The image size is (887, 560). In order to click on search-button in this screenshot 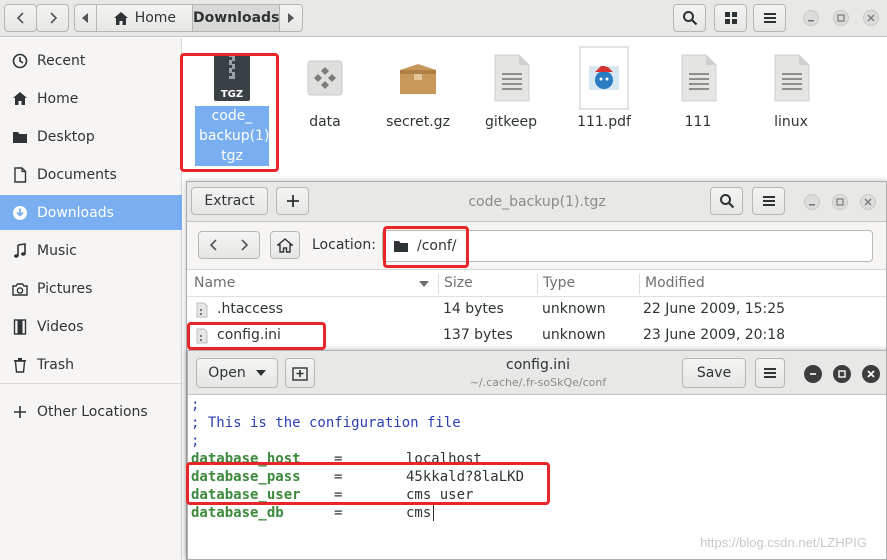, I will do `click(689, 18)`.